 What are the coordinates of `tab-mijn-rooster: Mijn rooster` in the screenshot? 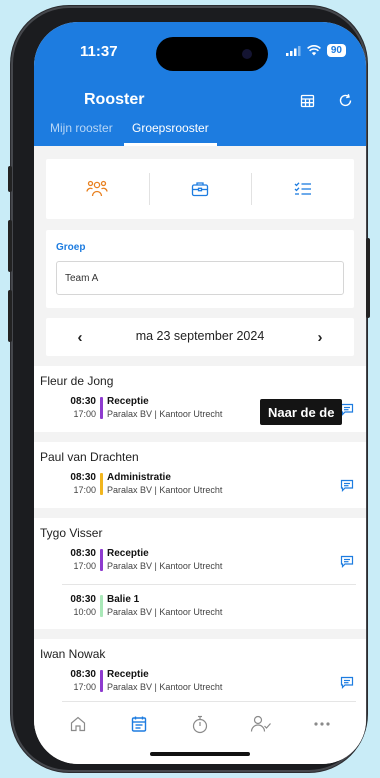 It's located at (81, 128).